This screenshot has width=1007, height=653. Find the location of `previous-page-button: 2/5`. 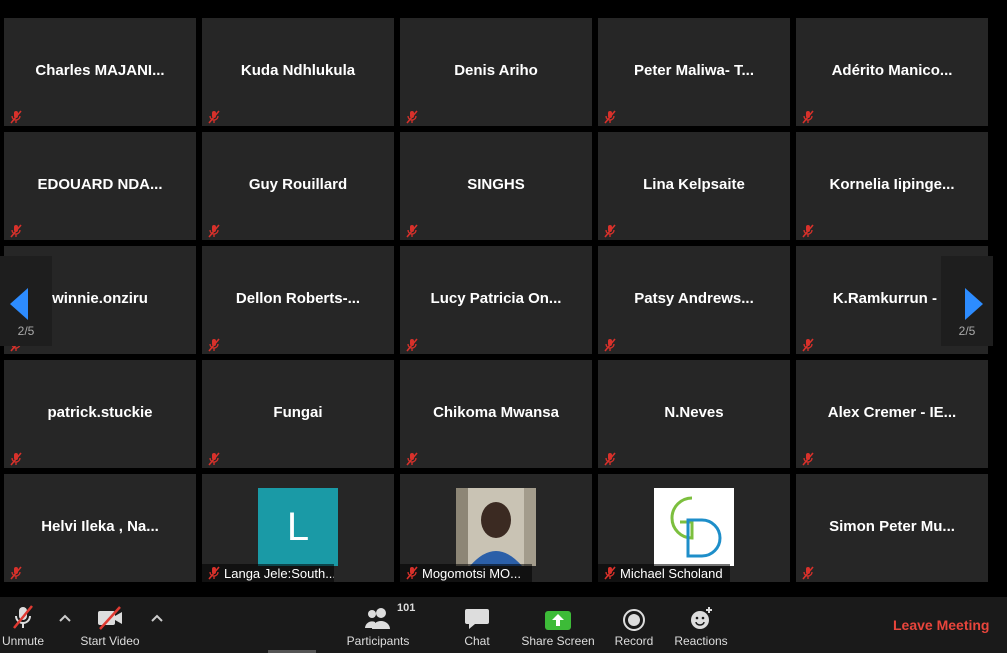

previous-page-button: 2/5 is located at coordinates (26, 301).